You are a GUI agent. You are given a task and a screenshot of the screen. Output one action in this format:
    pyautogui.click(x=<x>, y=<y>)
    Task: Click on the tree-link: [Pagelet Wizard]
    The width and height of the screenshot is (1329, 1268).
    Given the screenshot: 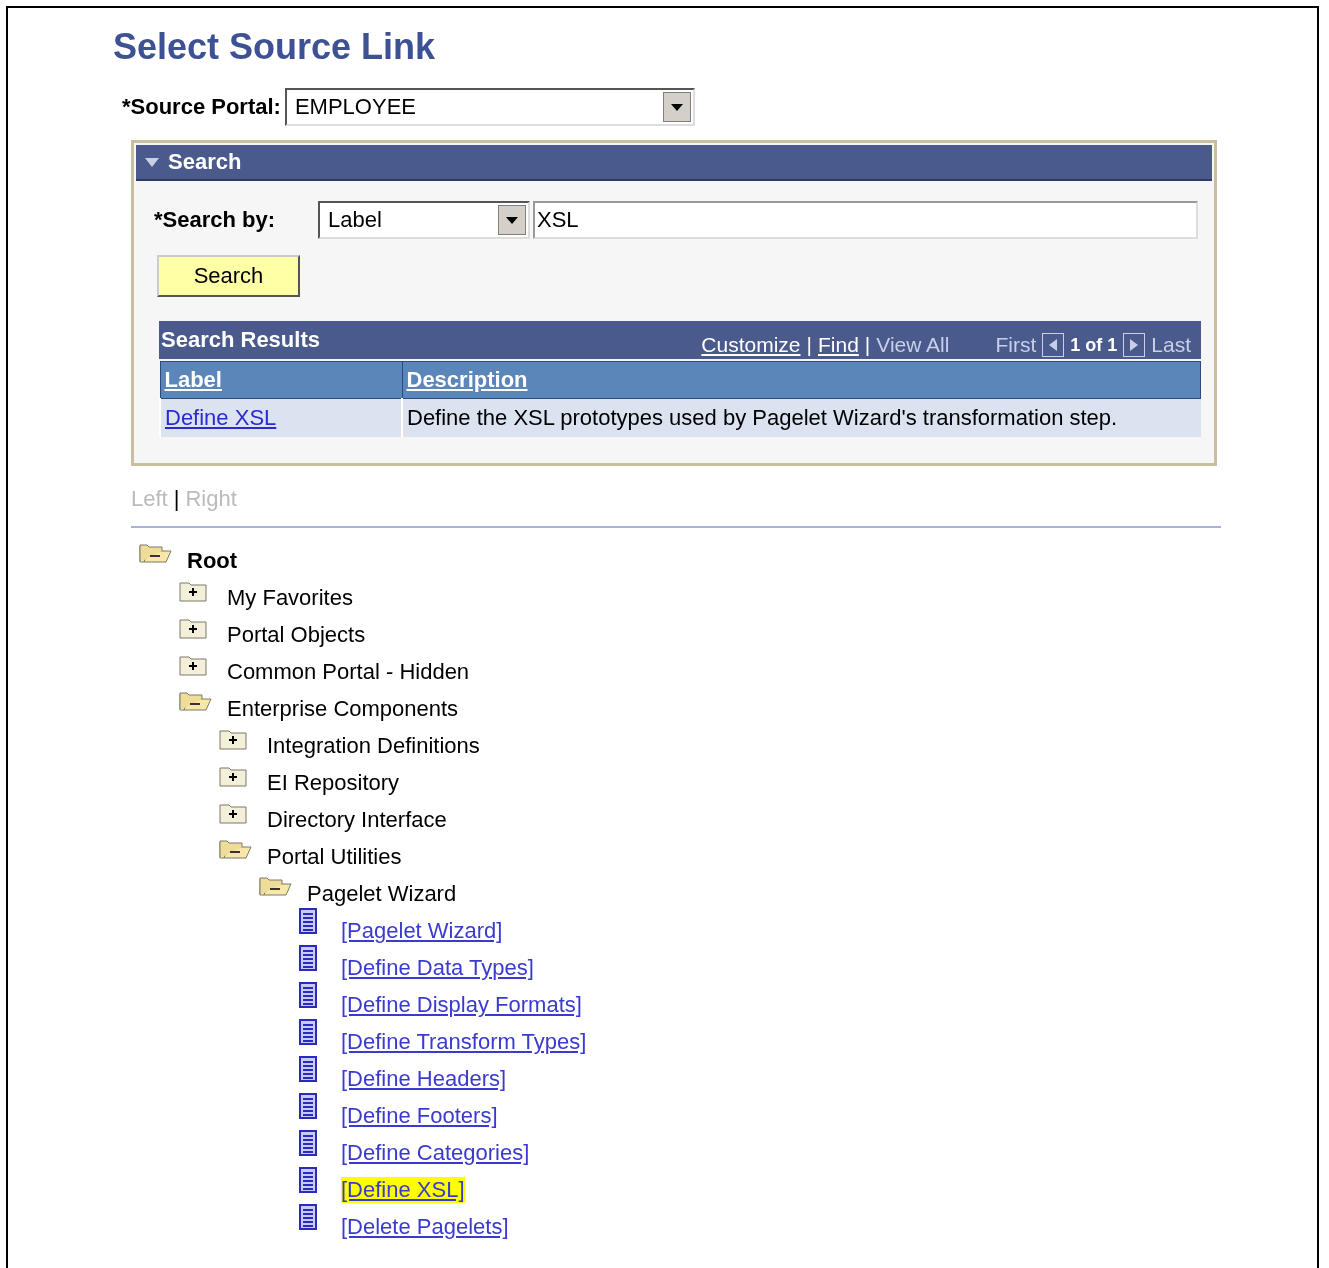 What is the action you would take?
    pyautogui.click(x=422, y=931)
    